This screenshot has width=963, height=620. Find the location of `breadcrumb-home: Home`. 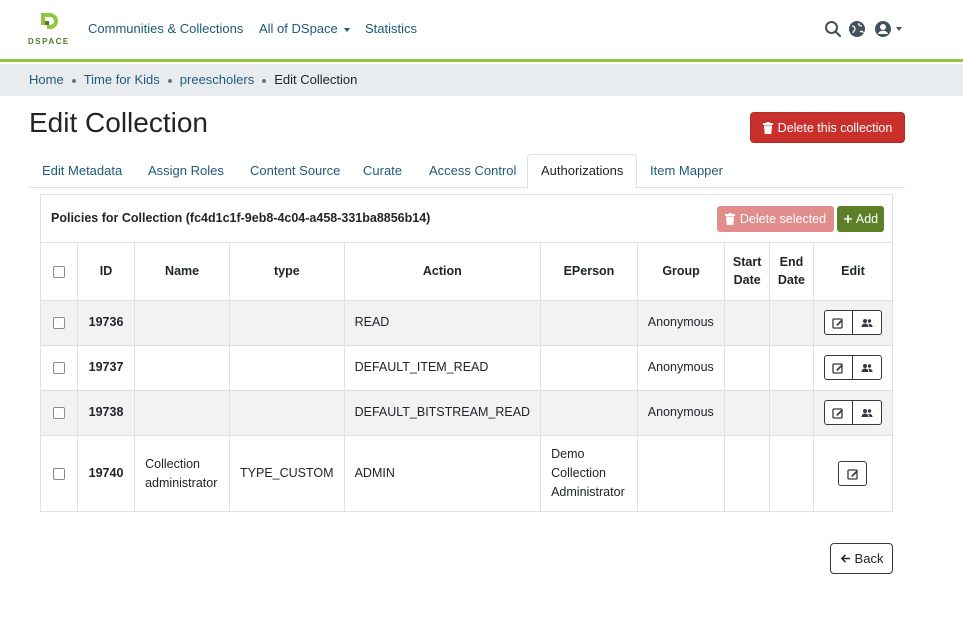

breadcrumb-home: Home is located at coordinates (46, 79).